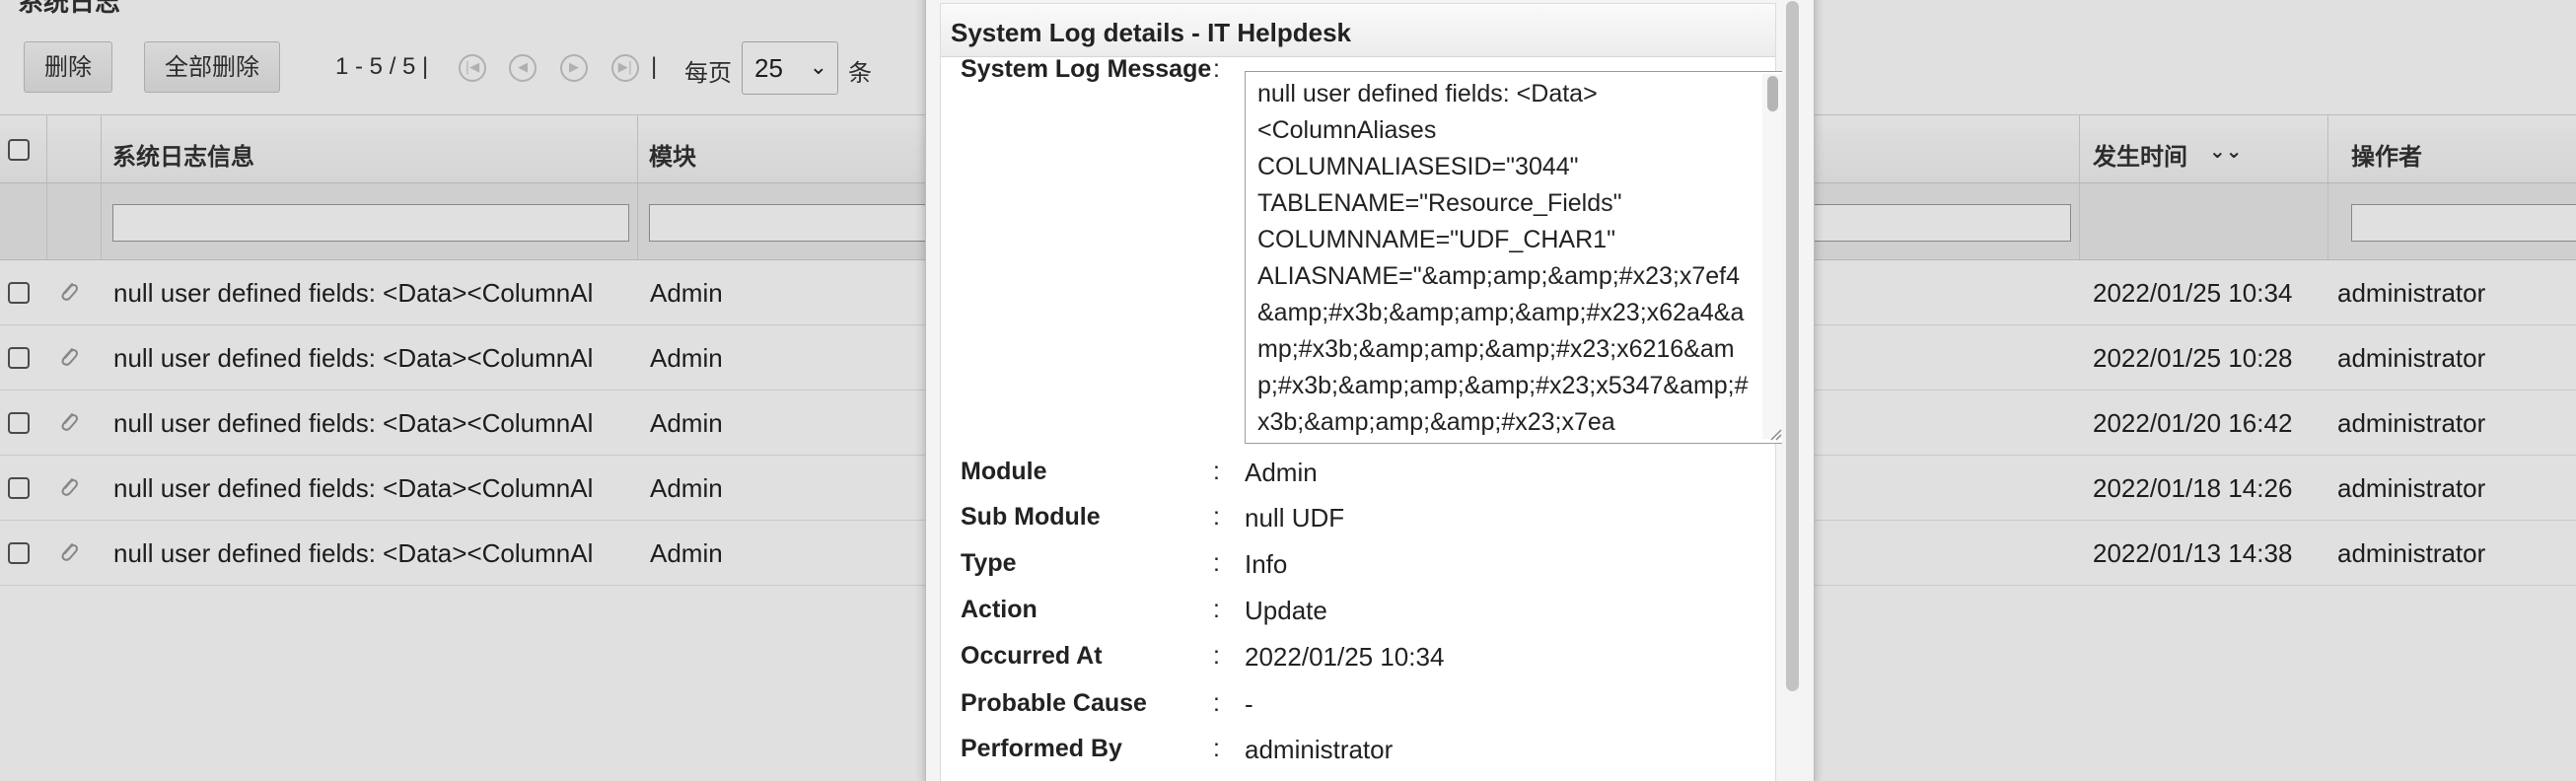 Image resolution: width=2576 pixels, height=781 pixels. I want to click on label-module: Module, so click(1004, 471).